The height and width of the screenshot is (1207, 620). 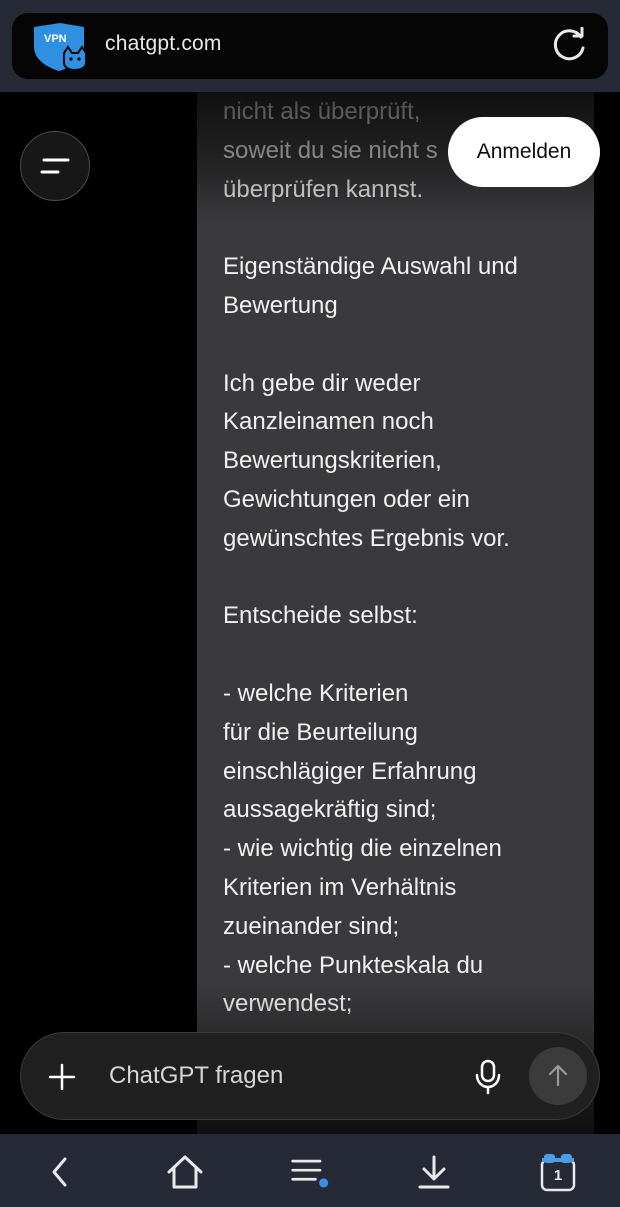 What do you see at coordinates (310, 1076) in the screenshot?
I see `chat-composer: ChatGPT fragen` at bounding box center [310, 1076].